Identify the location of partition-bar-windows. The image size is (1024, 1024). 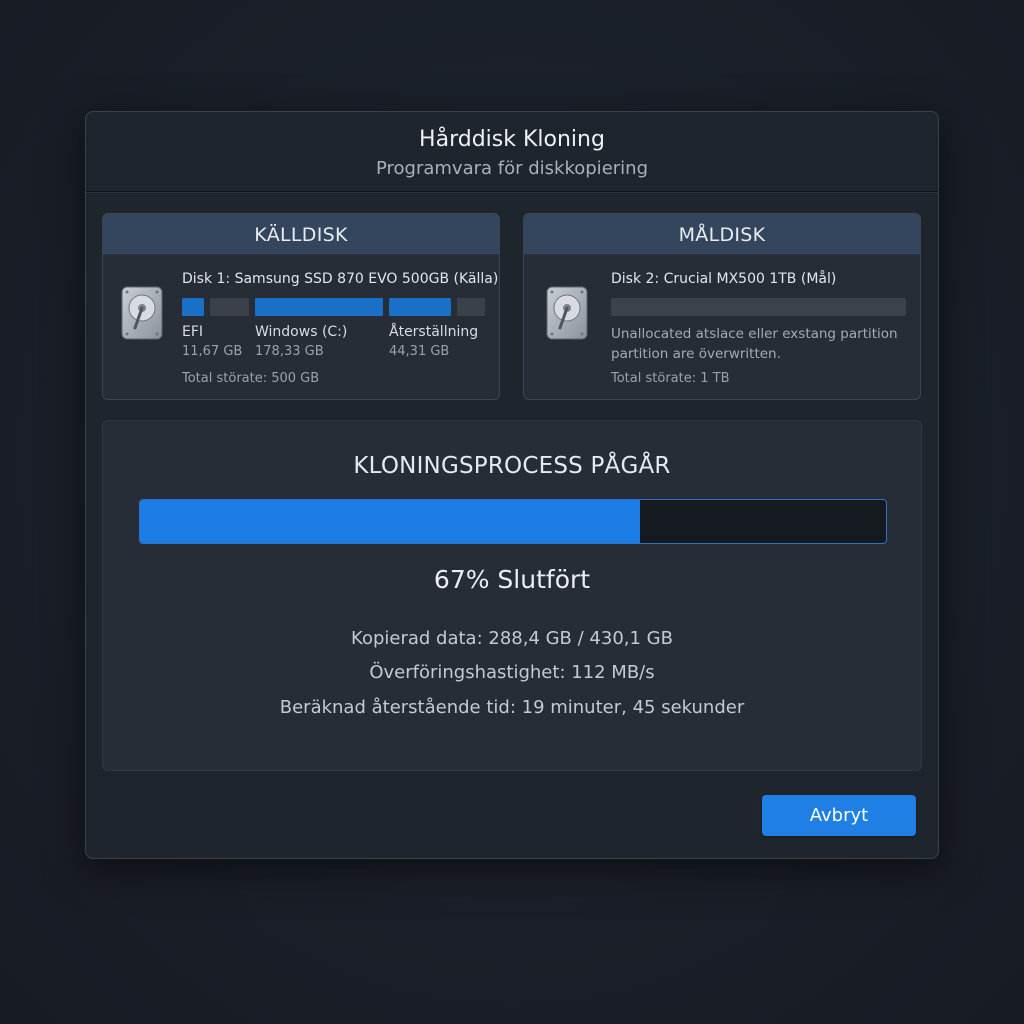
(319, 307).